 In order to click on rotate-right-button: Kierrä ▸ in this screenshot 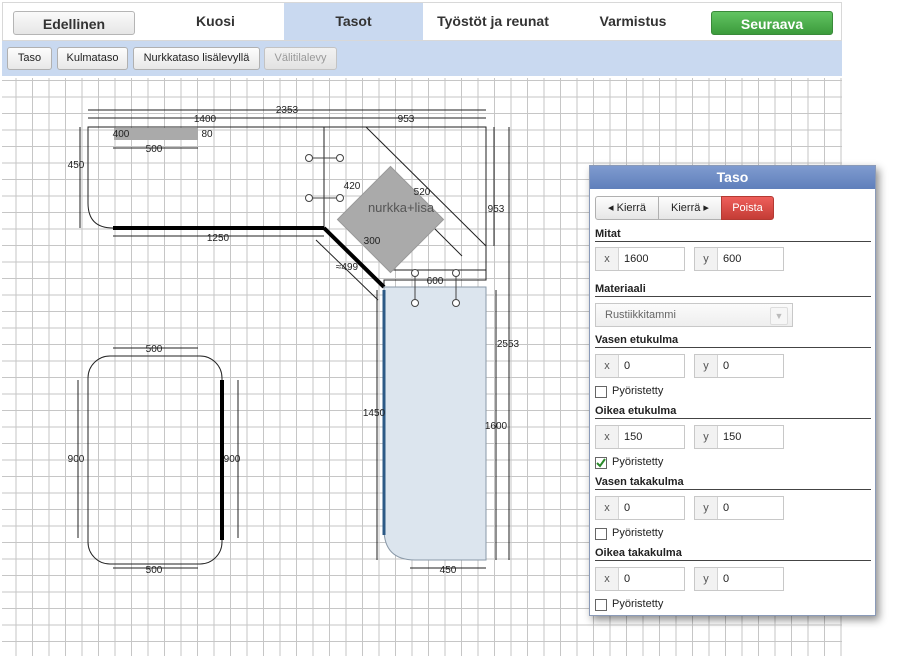, I will do `click(690, 208)`.